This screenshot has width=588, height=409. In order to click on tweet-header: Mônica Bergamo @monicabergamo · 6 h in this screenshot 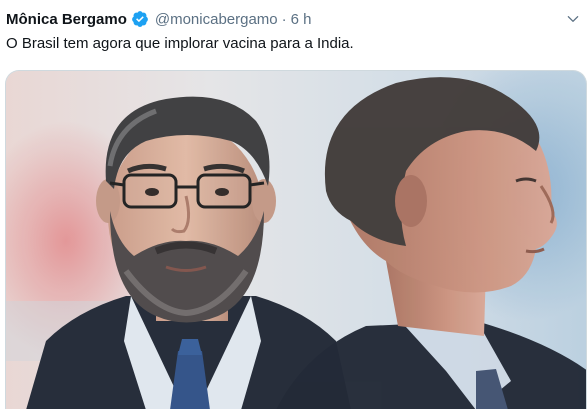, I will do `click(159, 19)`.